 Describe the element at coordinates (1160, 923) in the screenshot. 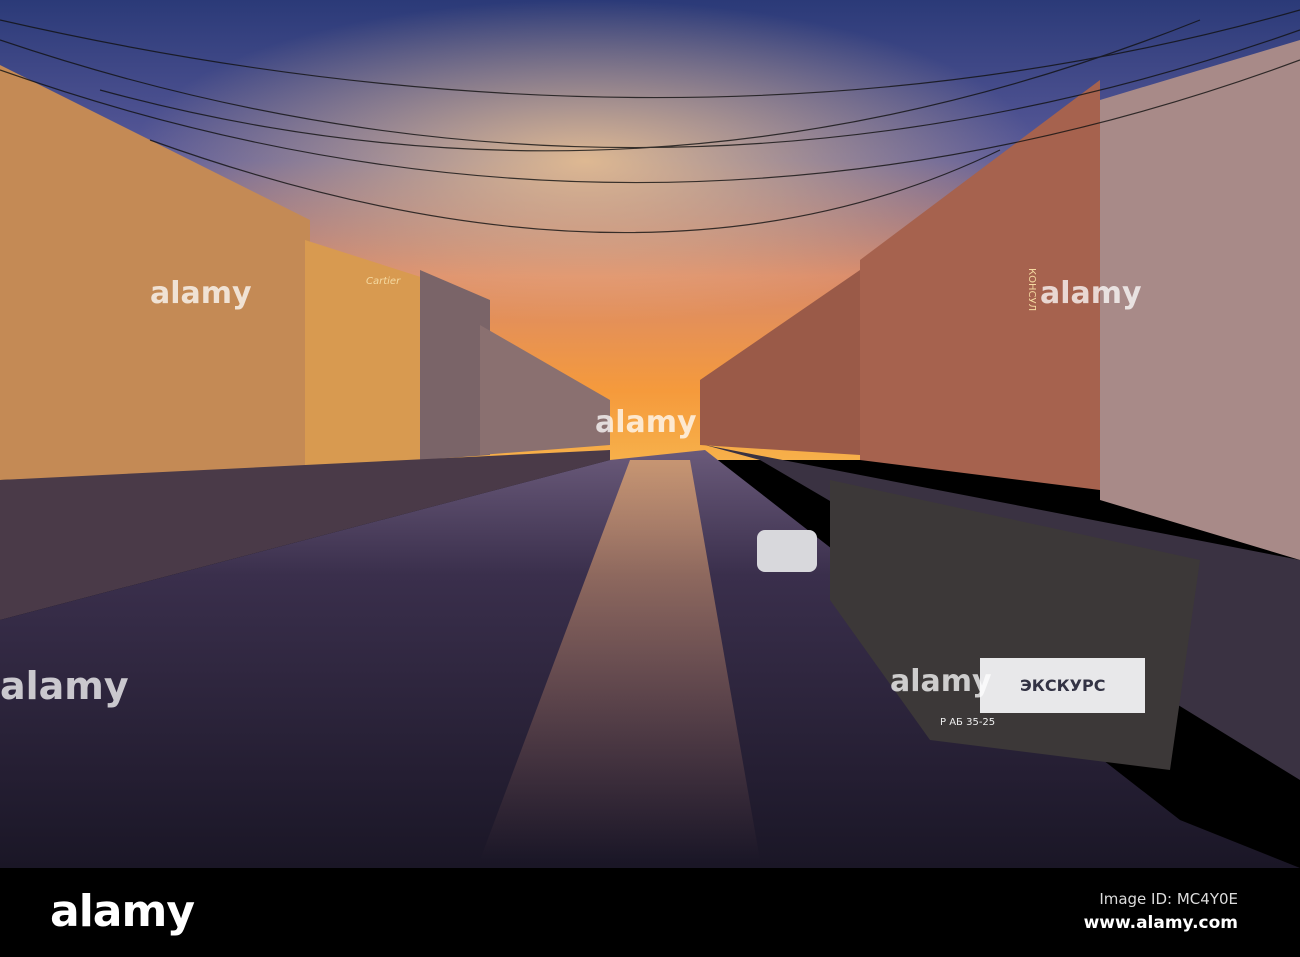

I see `site-url: www.alamy.com` at that location.